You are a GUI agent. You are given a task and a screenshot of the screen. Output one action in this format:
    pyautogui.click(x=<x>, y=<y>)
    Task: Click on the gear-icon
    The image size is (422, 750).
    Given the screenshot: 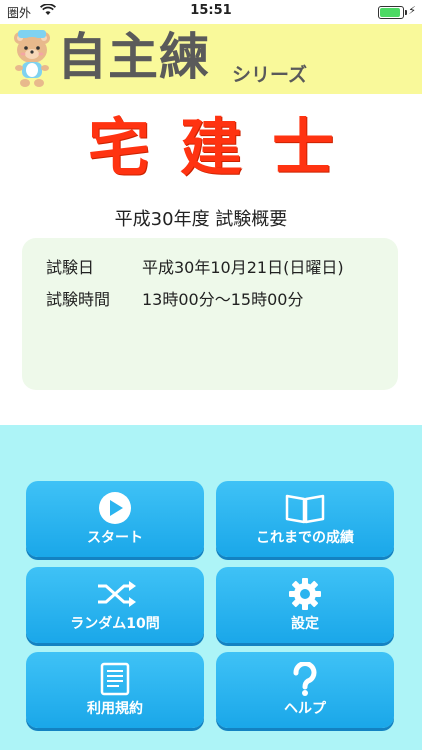 What is the action you would take?
    pyautogui.click(x=305, y=594)
    